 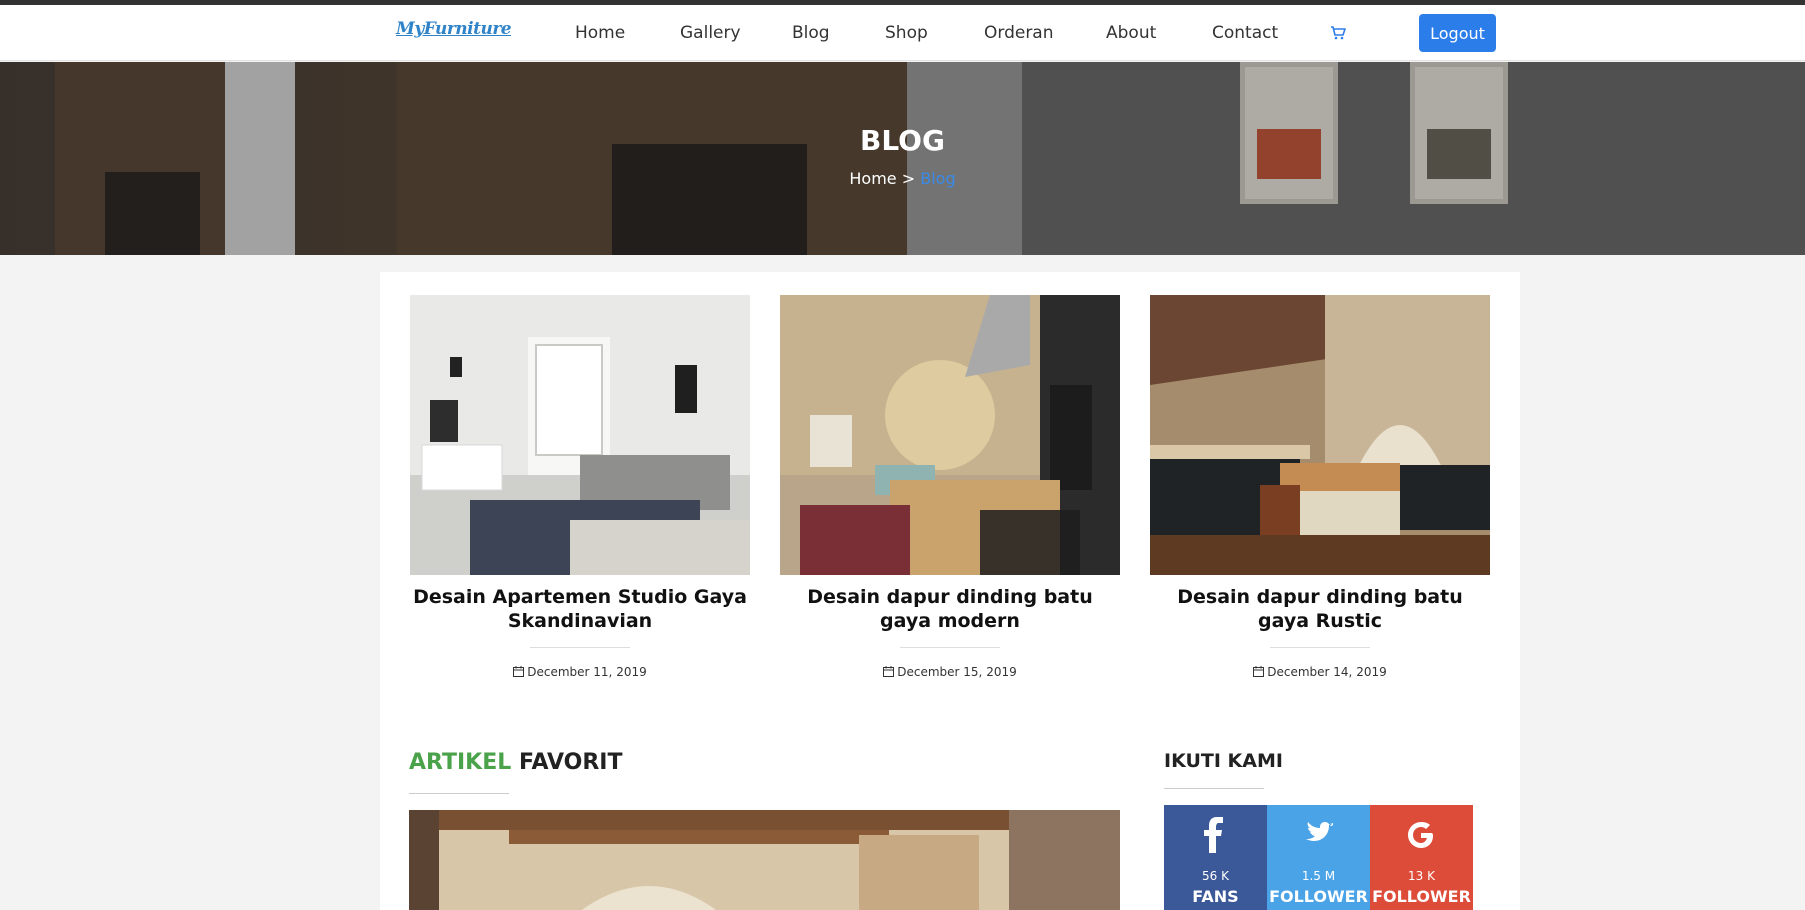 What do you see at coordinates (811, 33) in the screenshot?
I see `nav-blog: Blog` at bounding box center [811, 33].